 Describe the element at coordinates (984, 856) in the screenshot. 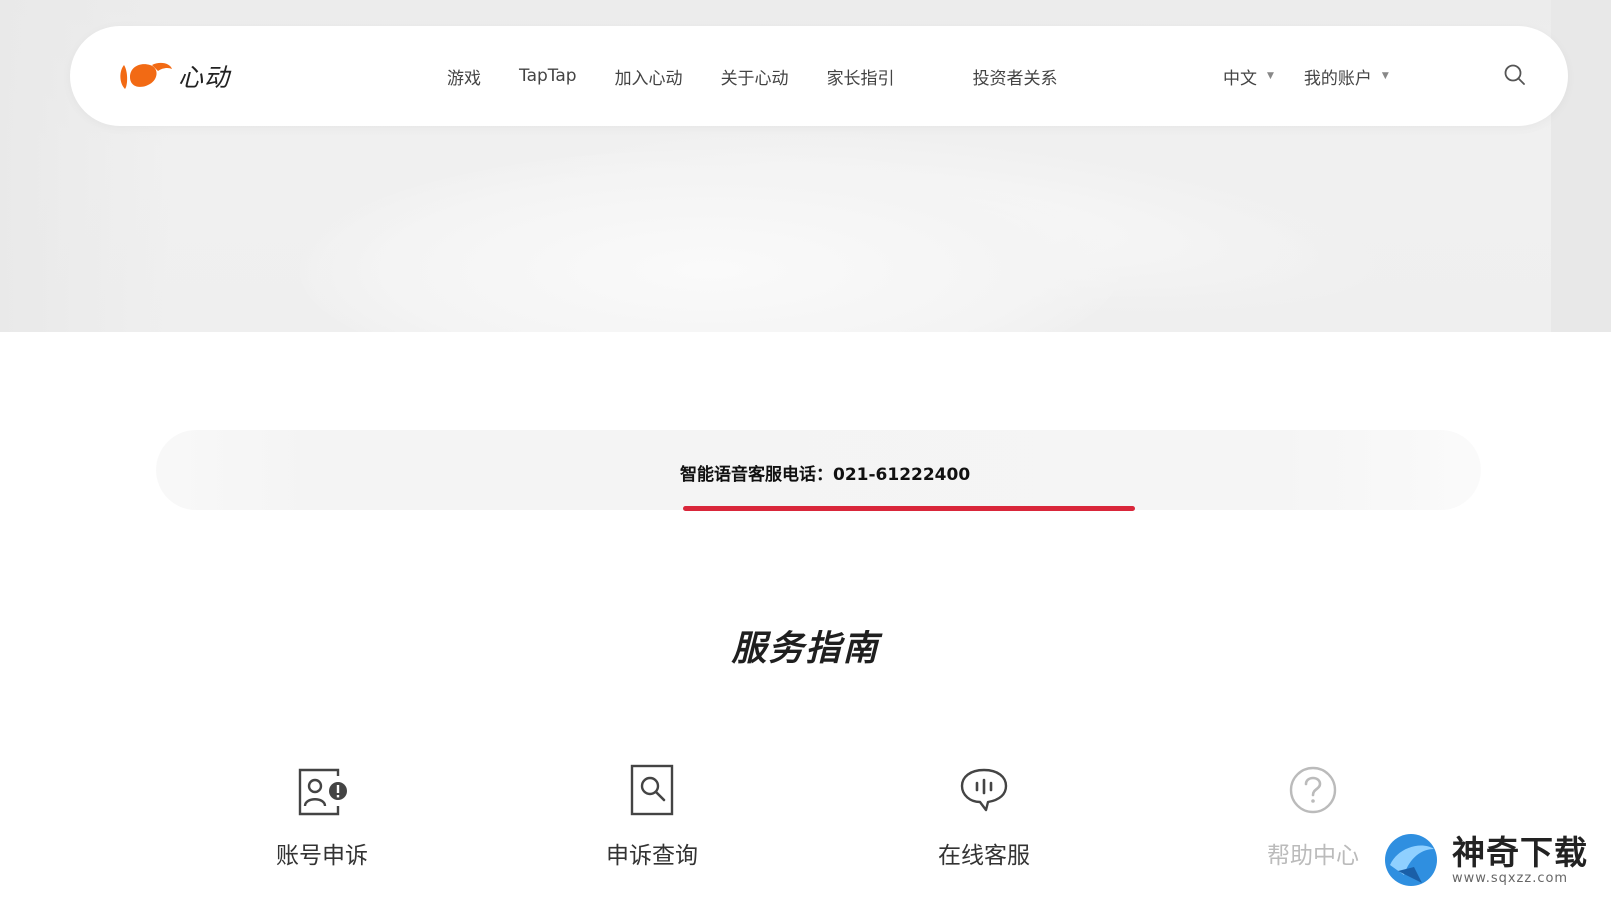

I see `service-label: 在线客服` at that location.